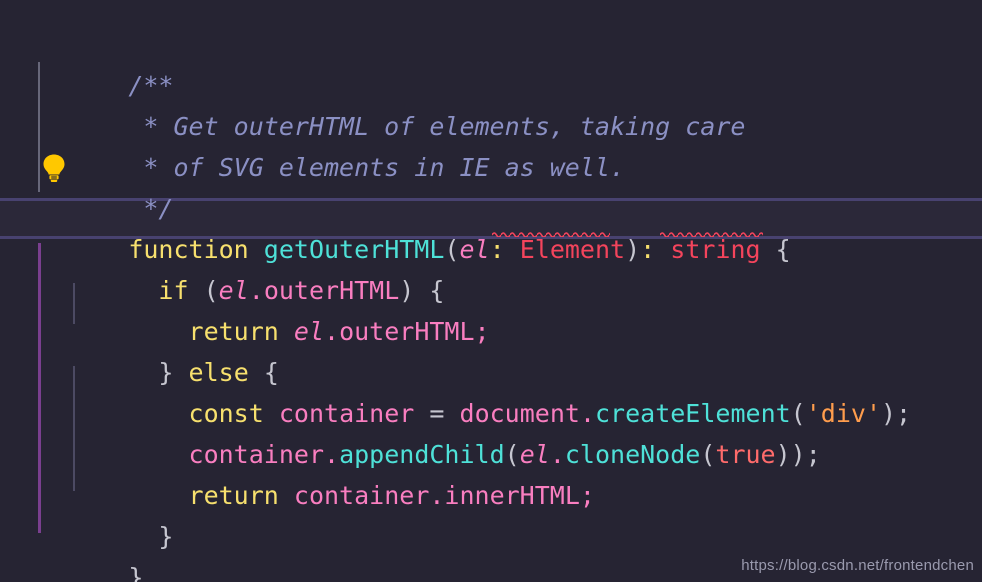 The height and width of the screenshot is (582, 982). I want to click on code-line-1: /**, so click(491, 62).